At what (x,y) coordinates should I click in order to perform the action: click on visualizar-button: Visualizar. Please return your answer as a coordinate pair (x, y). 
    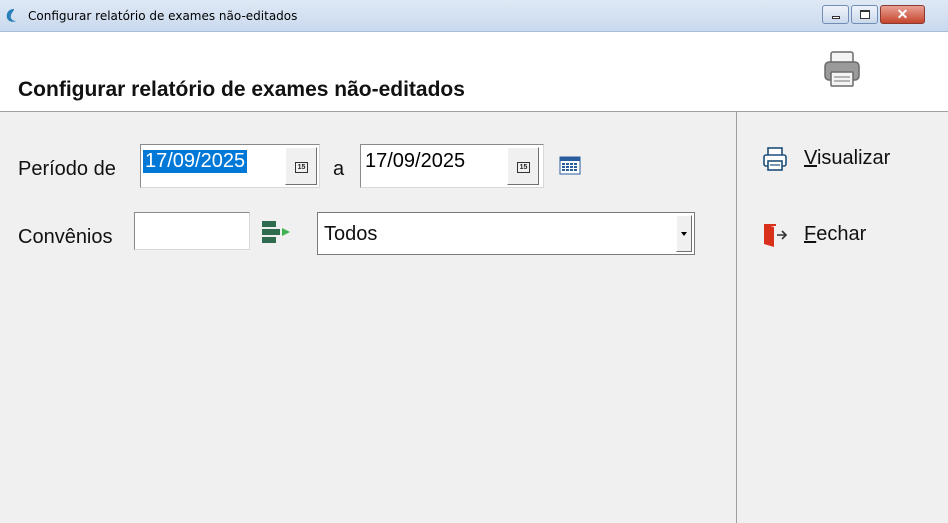
    Looking at the image, I should click on (837, 160).